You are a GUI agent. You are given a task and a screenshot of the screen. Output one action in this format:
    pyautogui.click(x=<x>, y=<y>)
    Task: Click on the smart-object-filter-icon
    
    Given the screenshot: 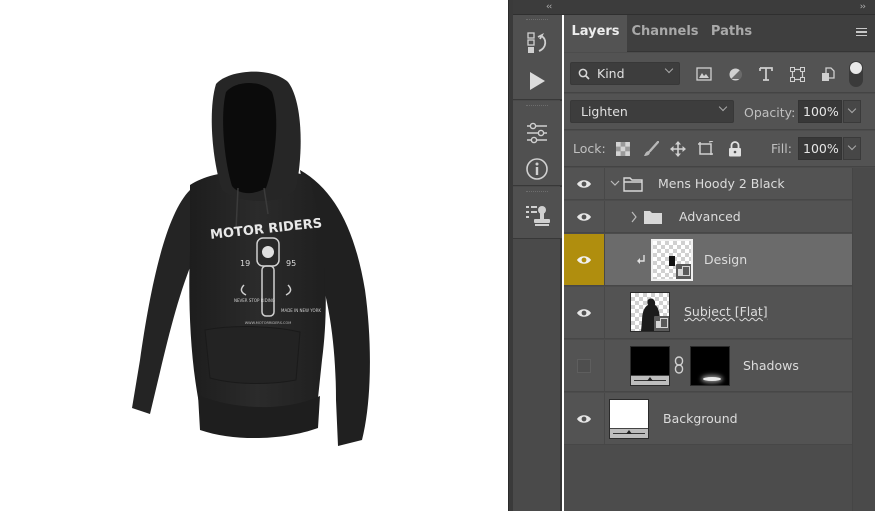 What is the action you would take?
    pyautogui.click(x=828, y=73)
    